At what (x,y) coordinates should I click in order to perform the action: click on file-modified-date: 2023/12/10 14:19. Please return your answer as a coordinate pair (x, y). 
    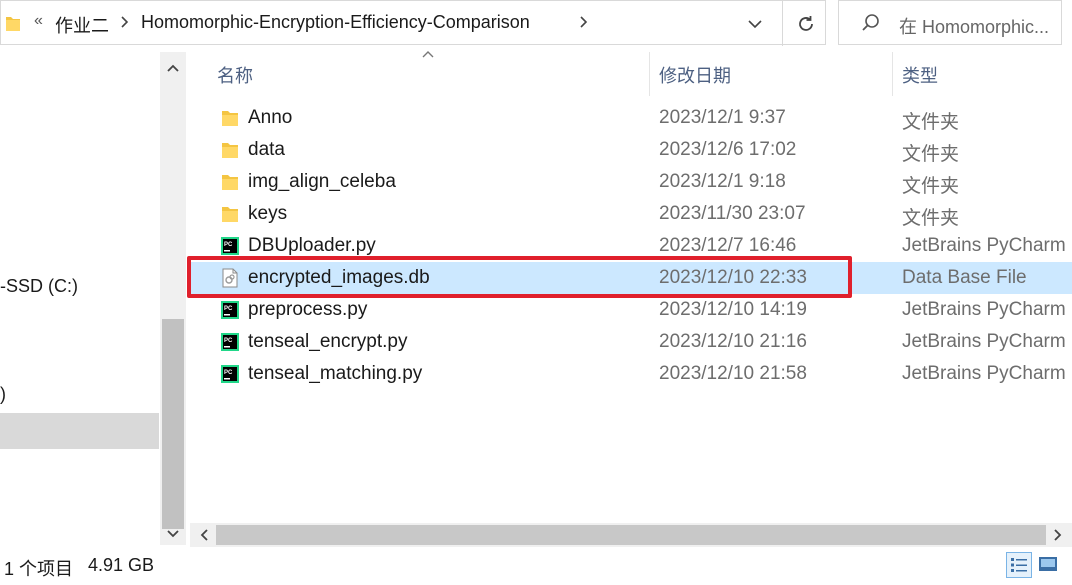
    Looking at the image, I should click on (733, 309).